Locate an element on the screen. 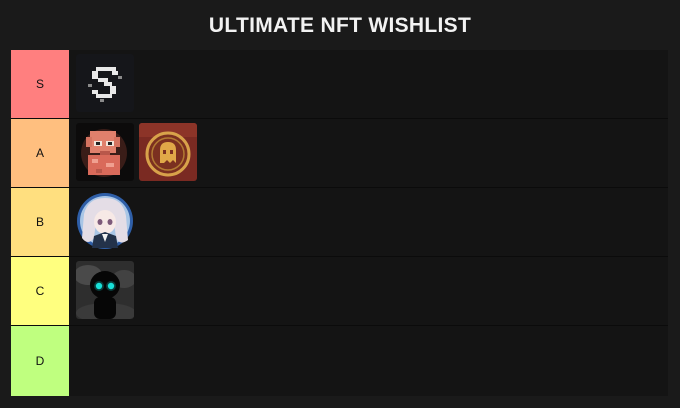  s-logo-nft-image is located at coordinates (105, 83).